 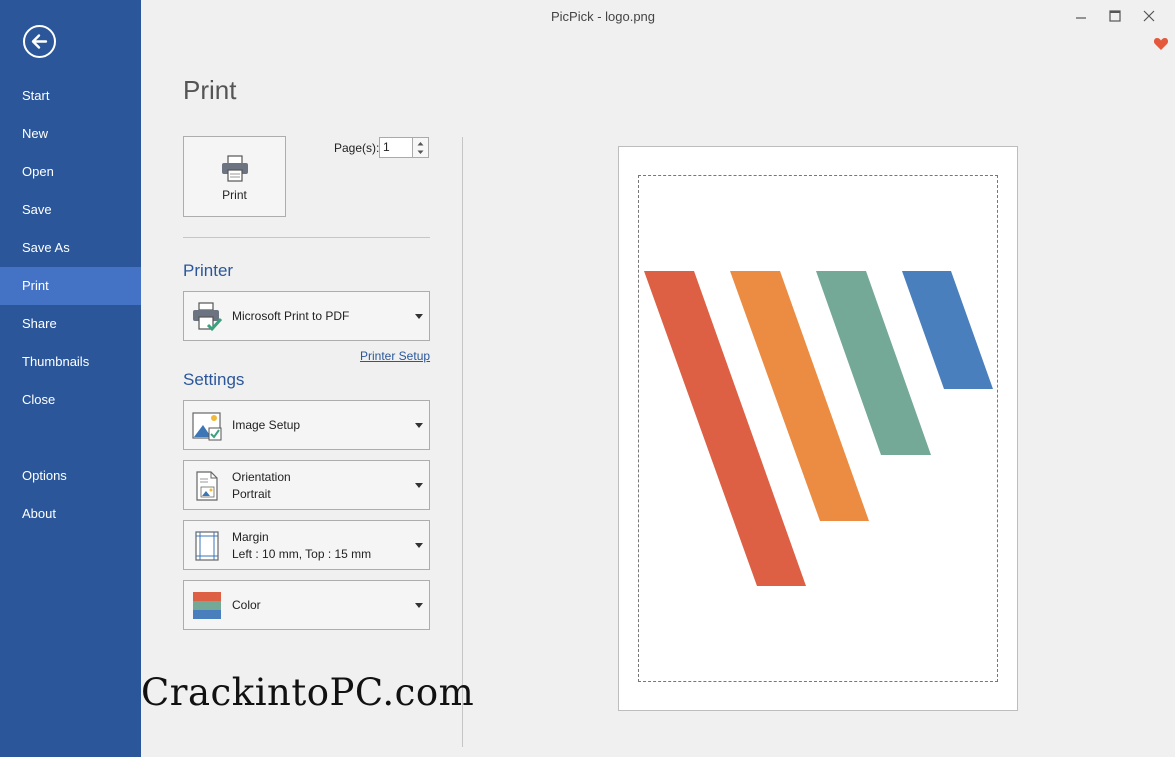 What do you see at coordinates (70, 362) in the screenshot?
I see `sidebar-item-thumbnails: Thumbnails` at bounding box center [70, 362].